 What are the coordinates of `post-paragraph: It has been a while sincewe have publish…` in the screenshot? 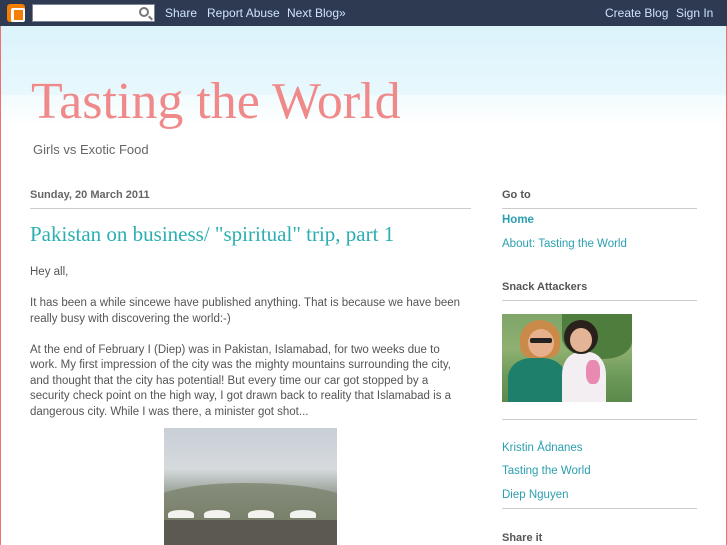 It's located at (245, 311).